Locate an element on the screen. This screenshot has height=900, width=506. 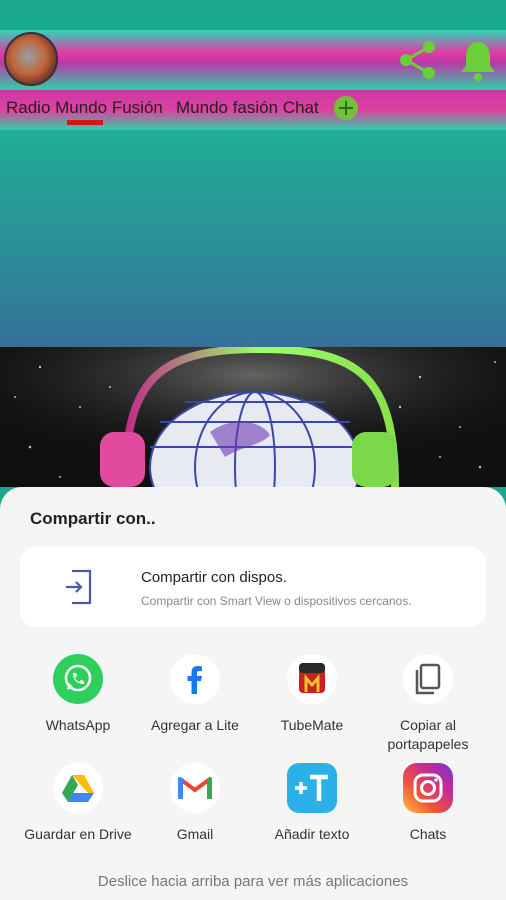
bell-icon is located at coordinates (478, 60).